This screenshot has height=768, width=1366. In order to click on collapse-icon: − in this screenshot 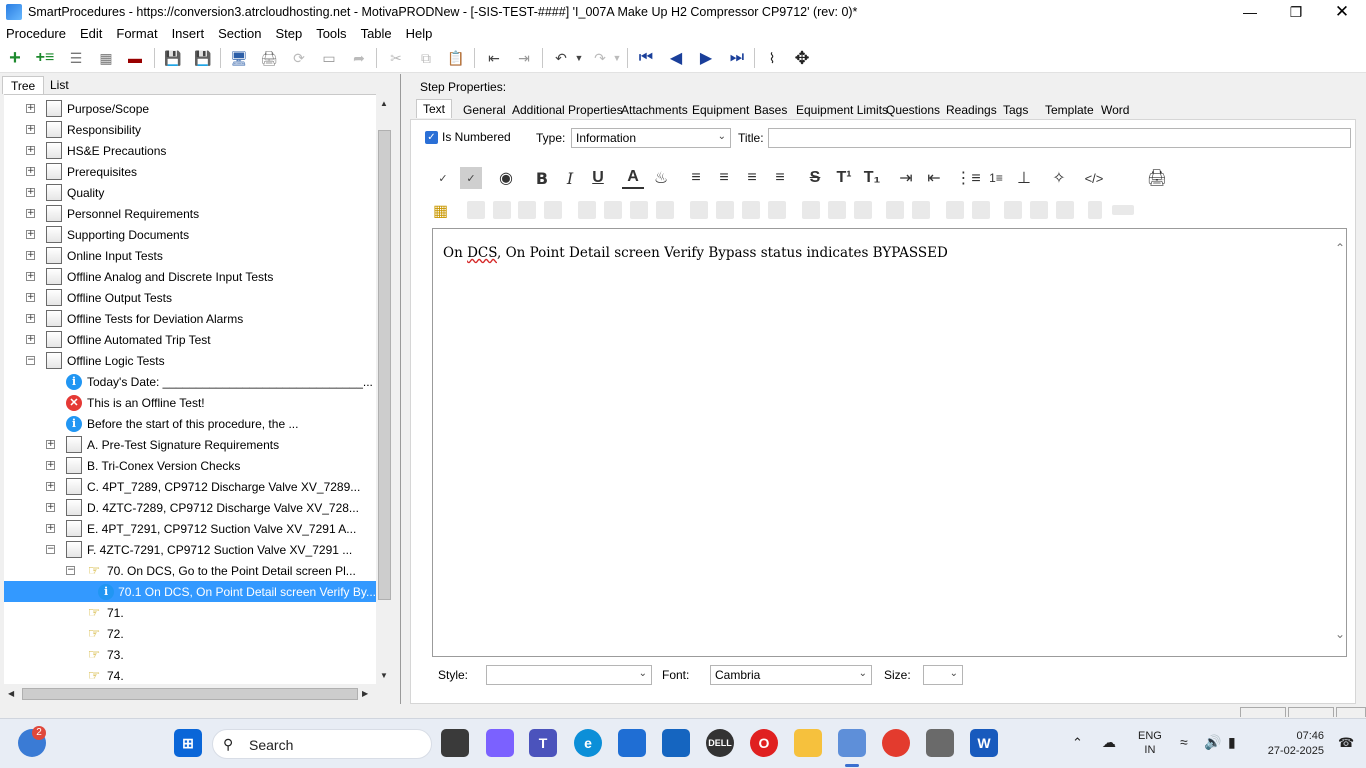, I will do `click(70, 570)`.